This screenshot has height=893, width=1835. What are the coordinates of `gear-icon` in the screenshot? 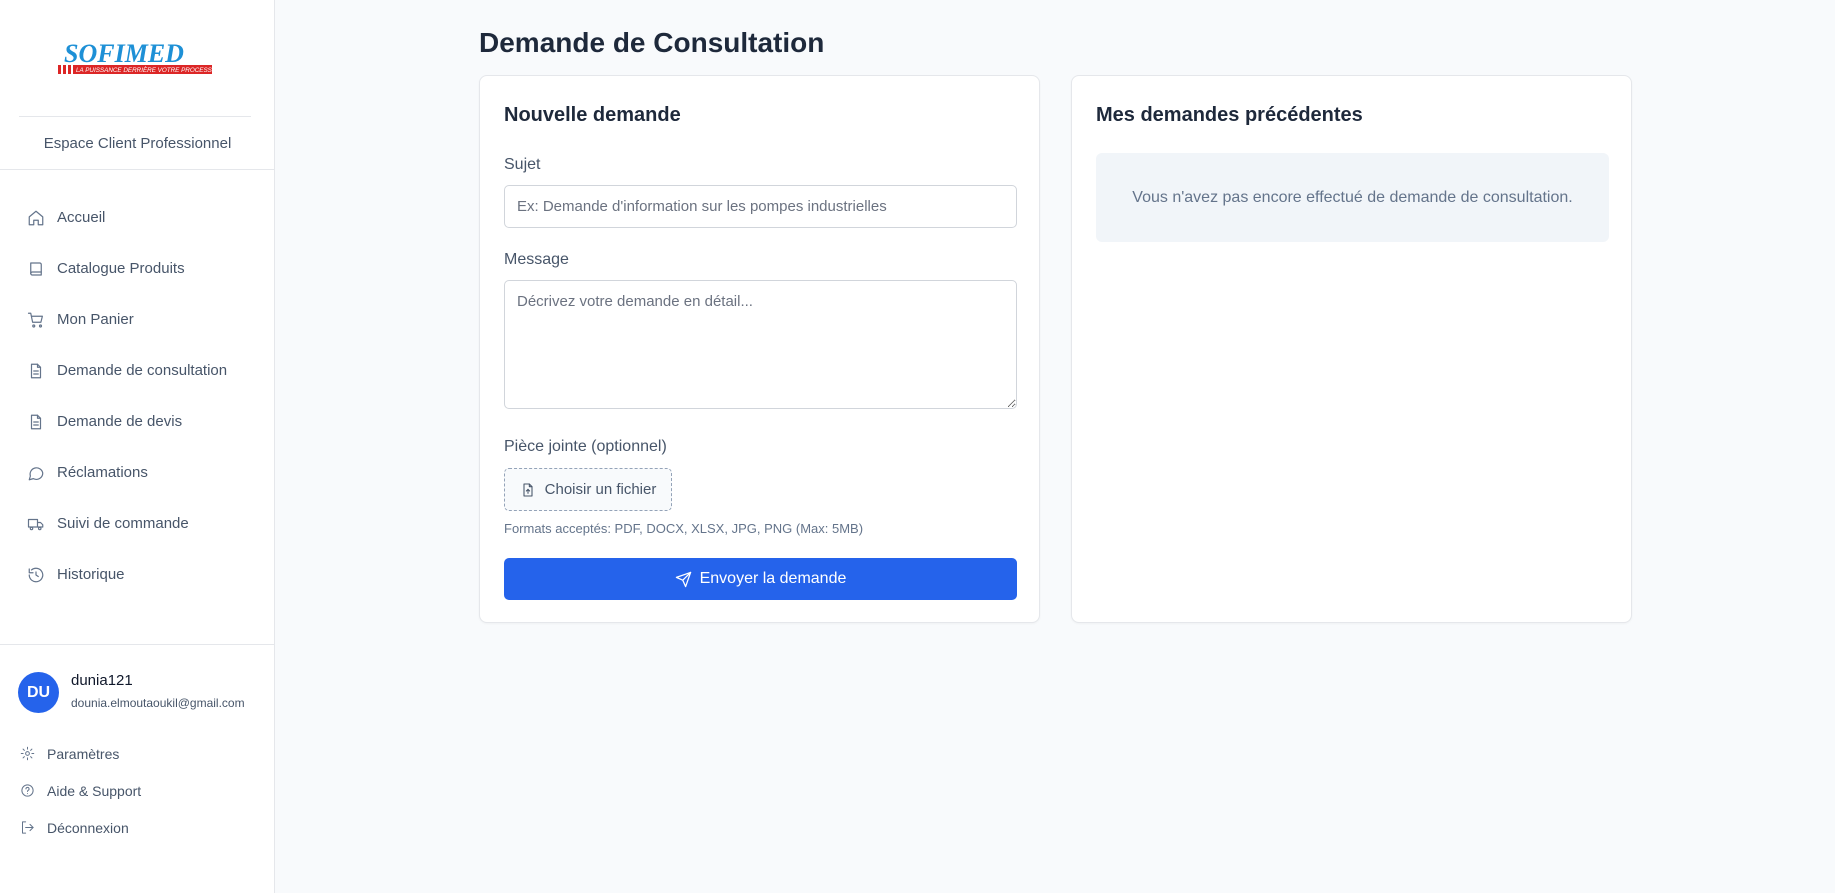 It's located at (27, 754).